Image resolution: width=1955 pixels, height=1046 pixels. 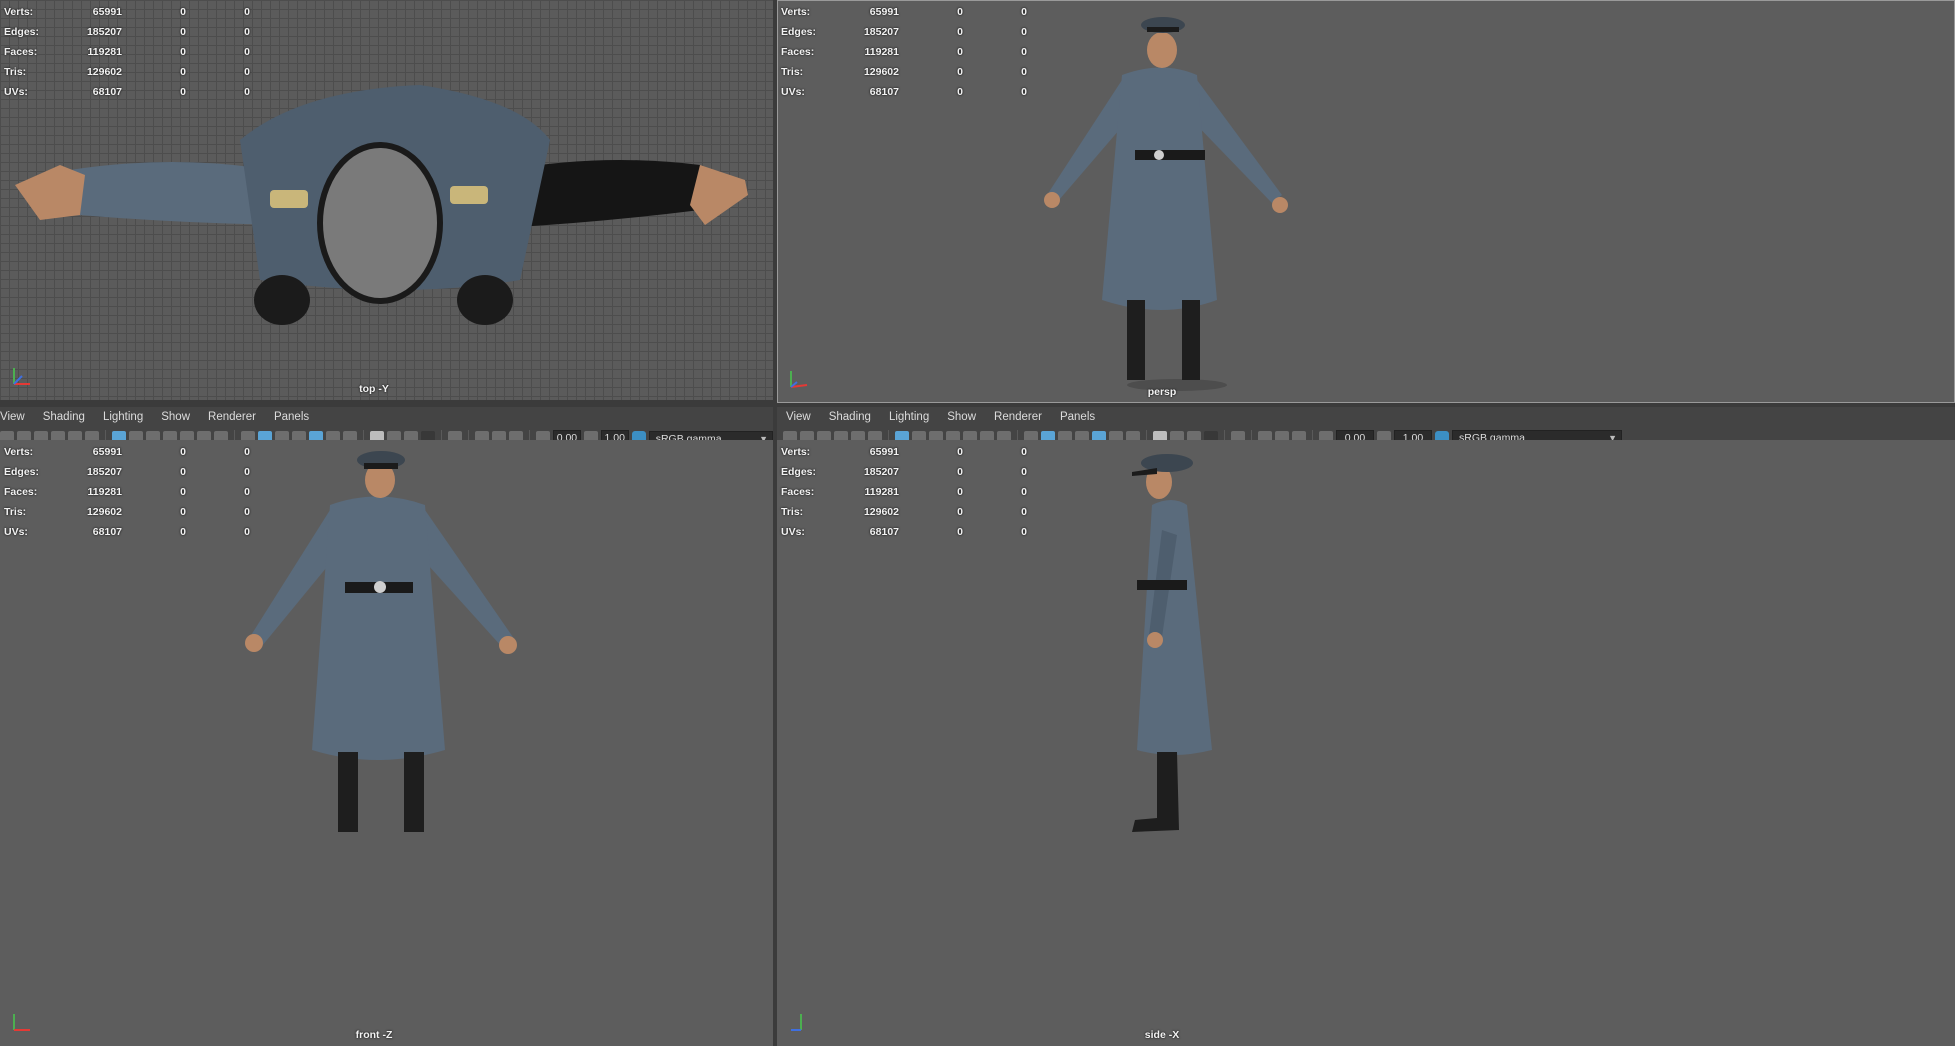 I want to click on camera-label: front -Z, so click(x=374, y=1035).